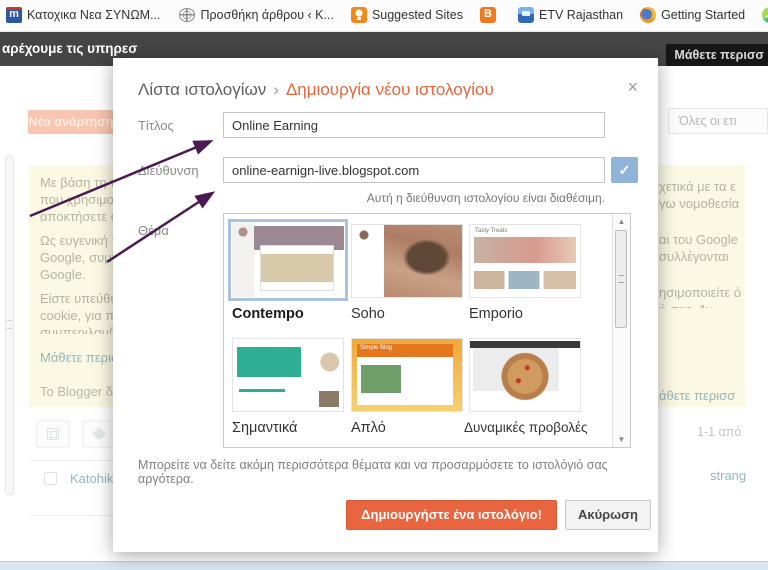  Describe the element at coordinates (389, 89) in the screenshot. I see `breadcrumb-current: Δημιουργία νέου ιστολογίου` at that location.